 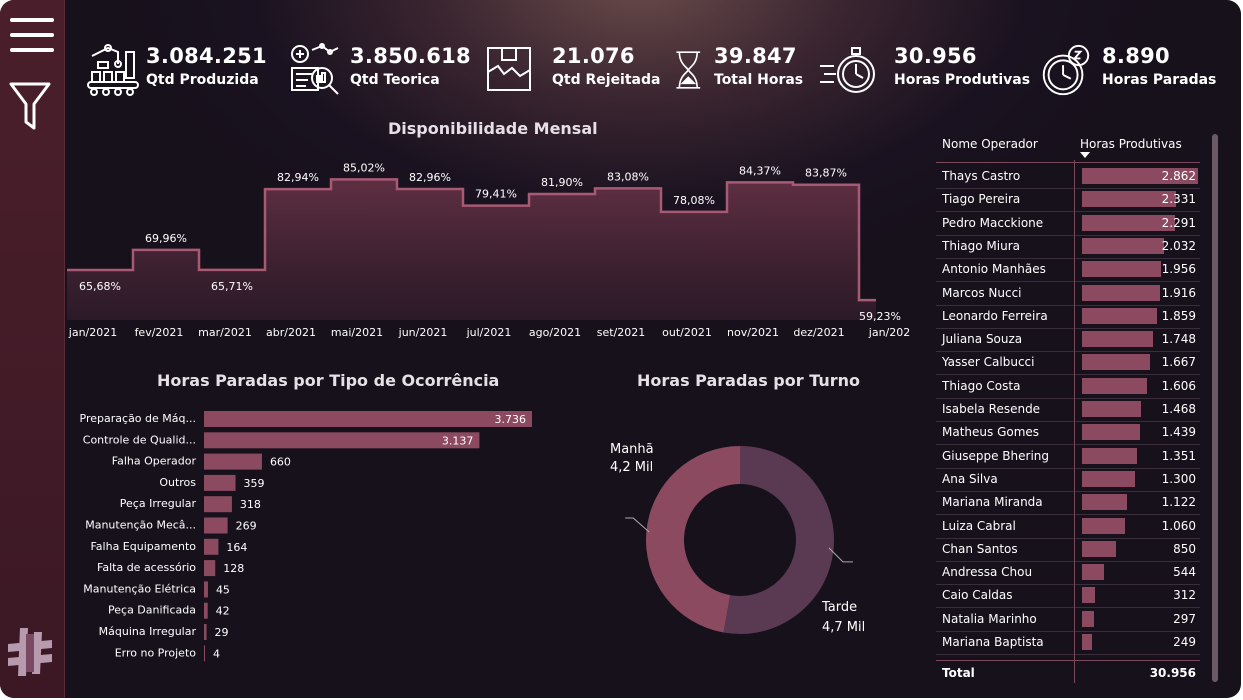 I want to click on table-row: Caio Caldas 312, so click(x=1068, y=596).